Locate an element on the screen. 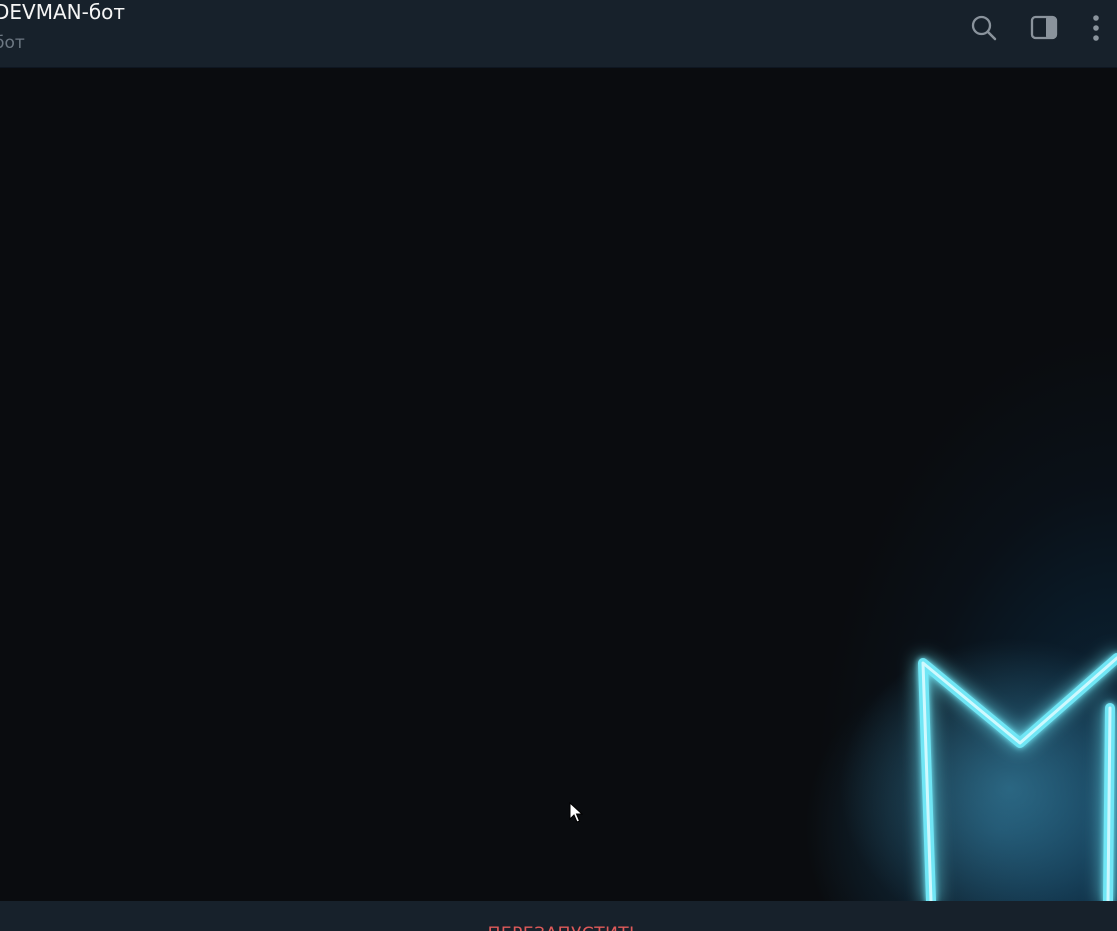  search-icon is located at coordinates (984, 28).